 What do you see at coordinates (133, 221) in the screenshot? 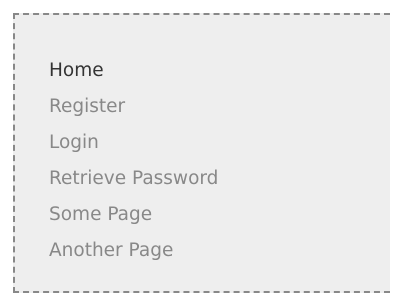
I see `menu-item-some-page: Some Page` at bounding box center [133, 221].